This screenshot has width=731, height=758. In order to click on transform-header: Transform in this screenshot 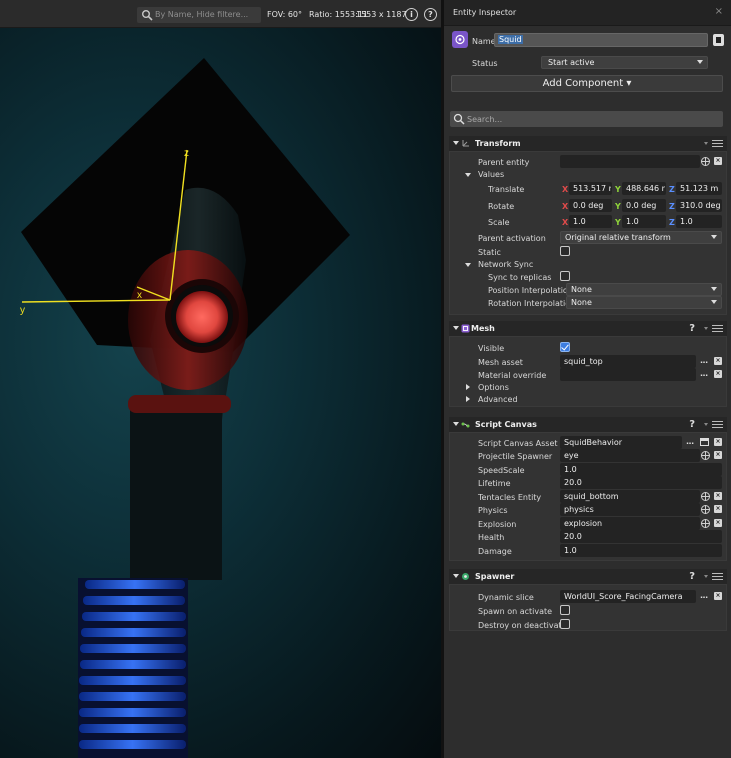, I will do `click(588, 143)`.